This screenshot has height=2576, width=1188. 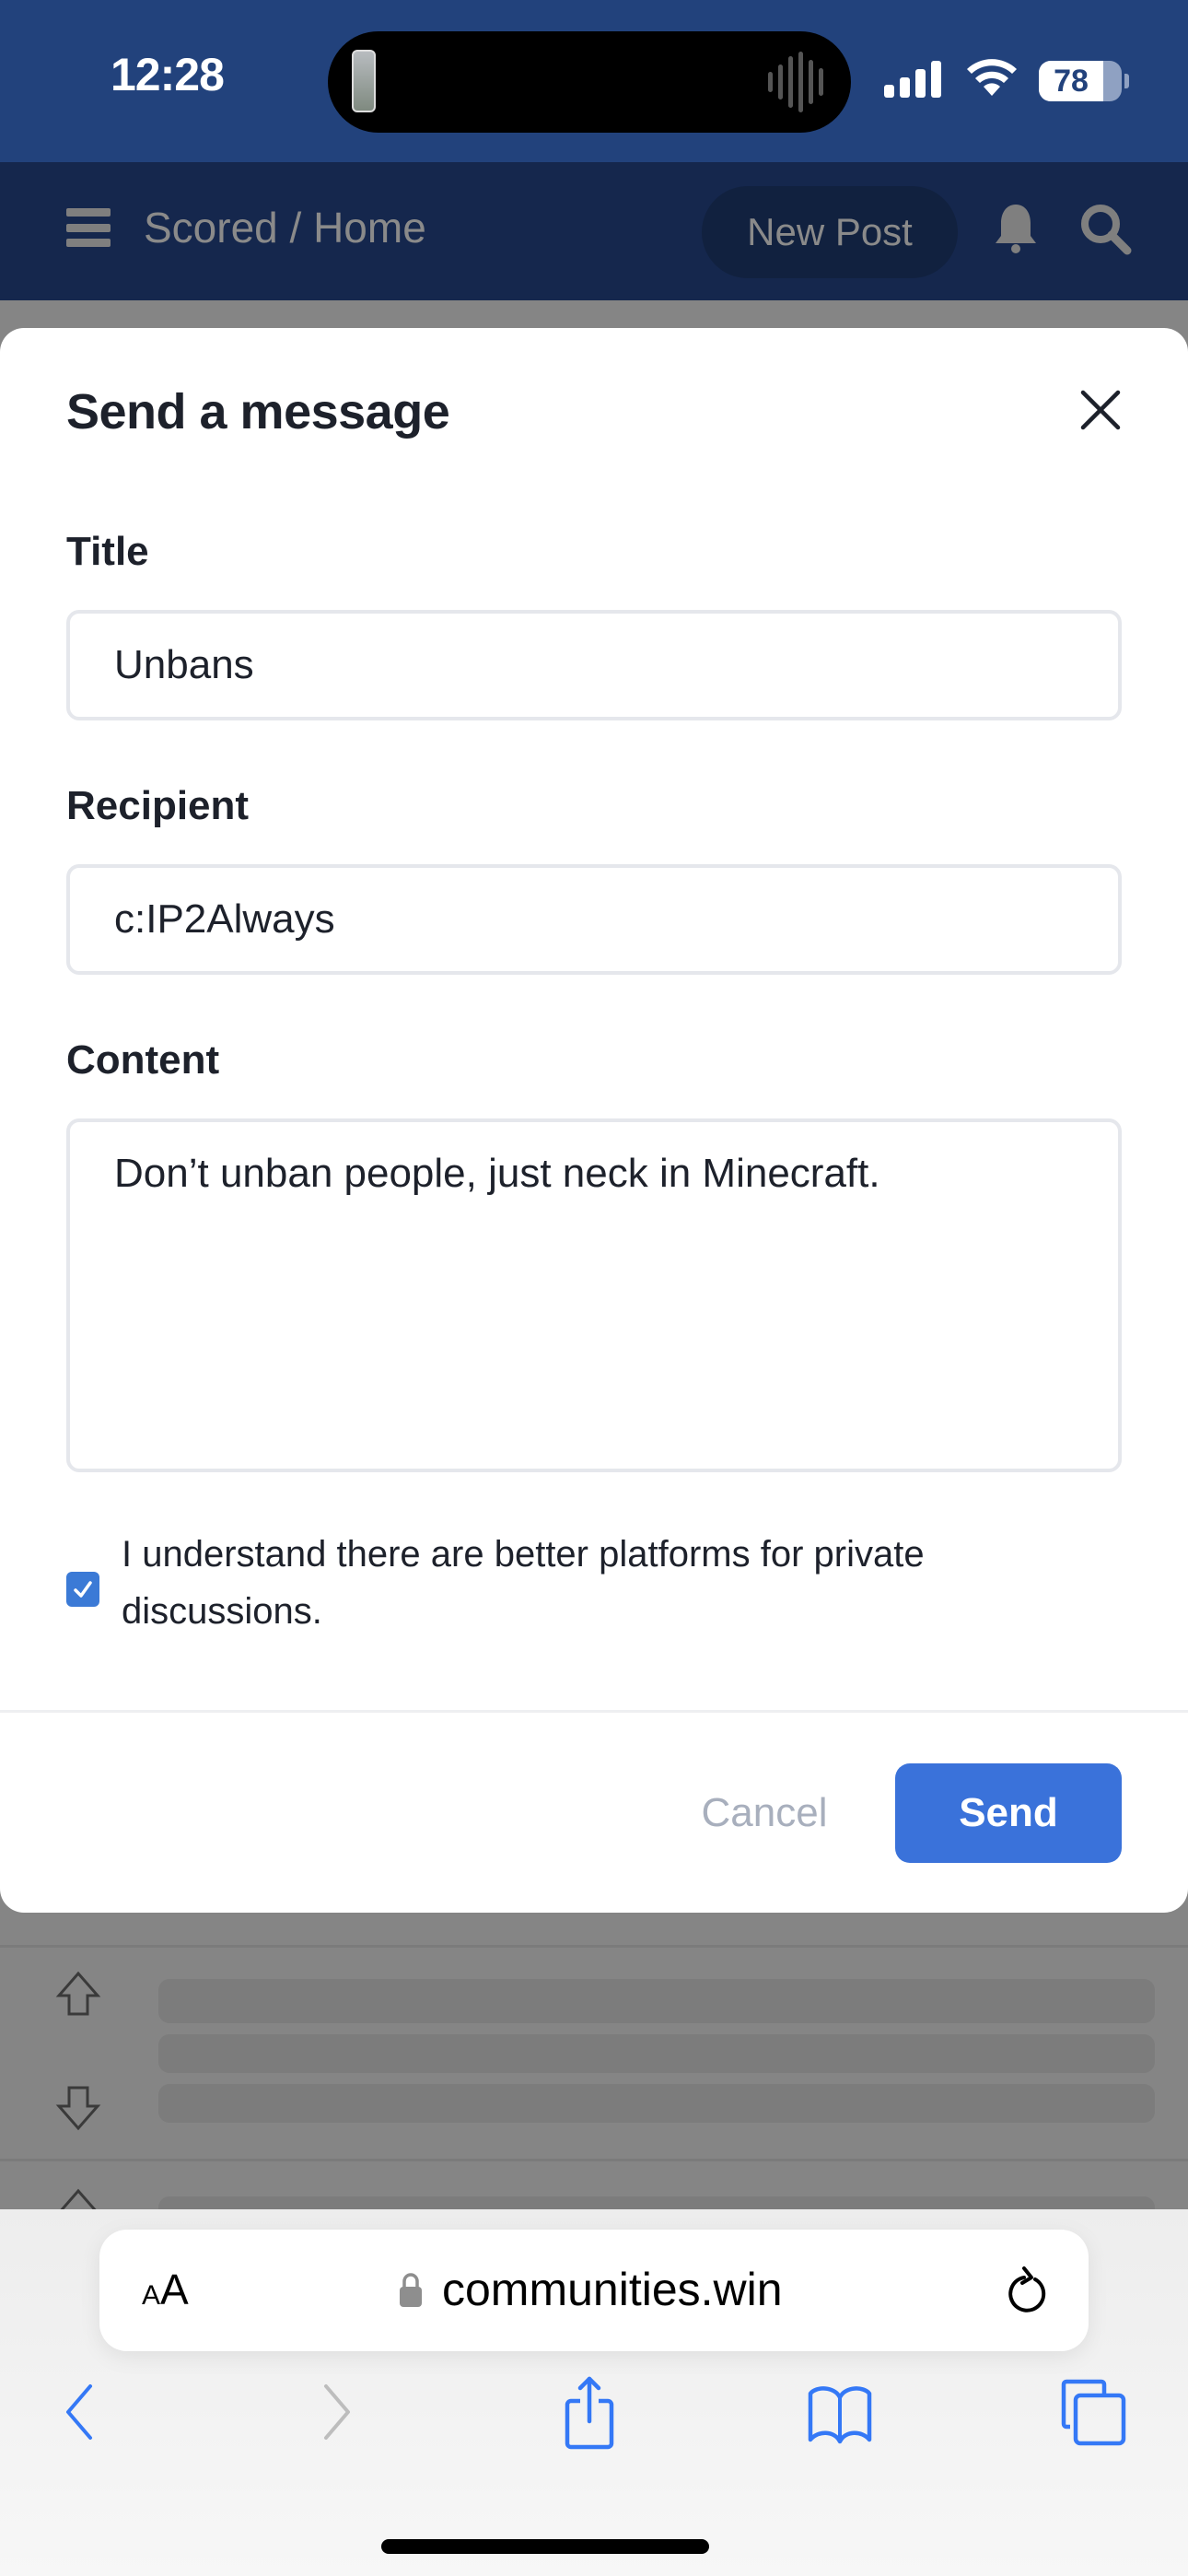 I want to click on upvote-icon, so click(x=78, y=1995).